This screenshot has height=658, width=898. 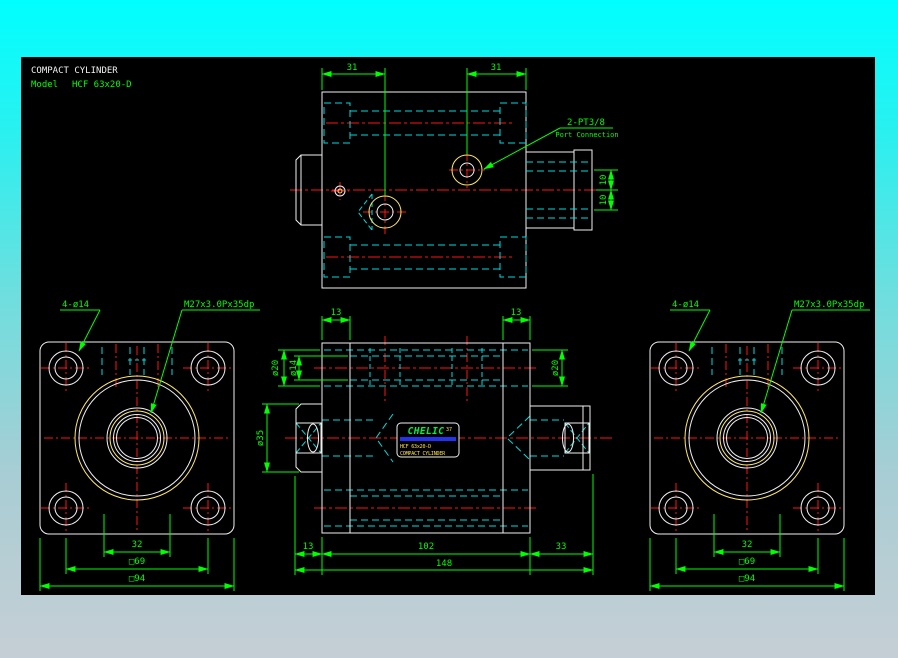 What do you see at coordinates (276, 368) in the screenshot?
I see `dim-d20-left: ø20` at bounding box center [276, 368].